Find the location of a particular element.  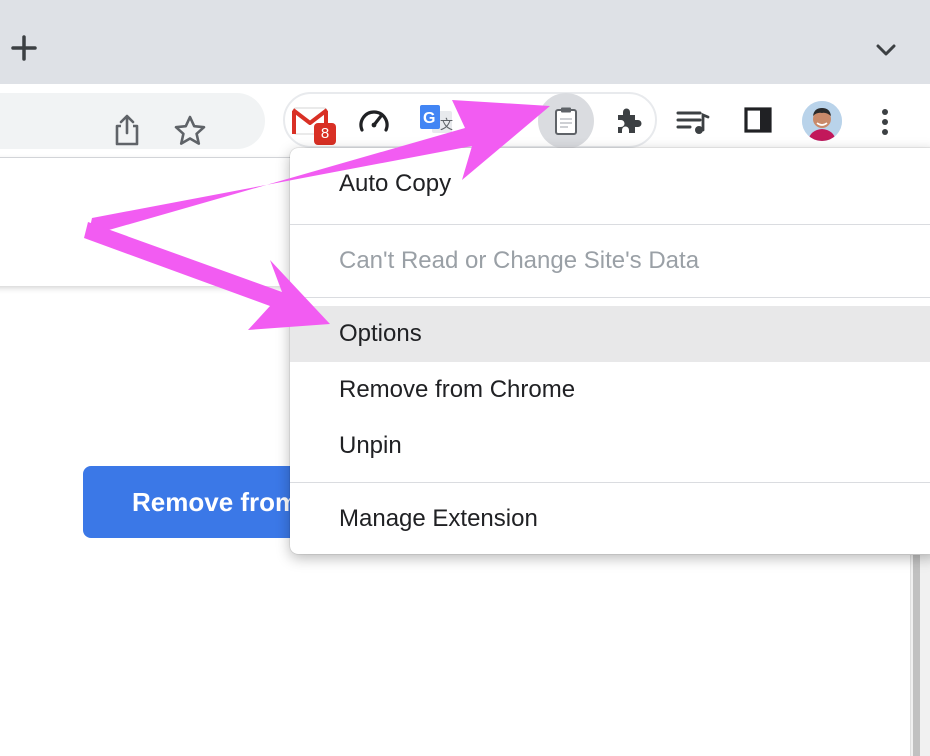

share-icon is located at coordinates (127, 130).